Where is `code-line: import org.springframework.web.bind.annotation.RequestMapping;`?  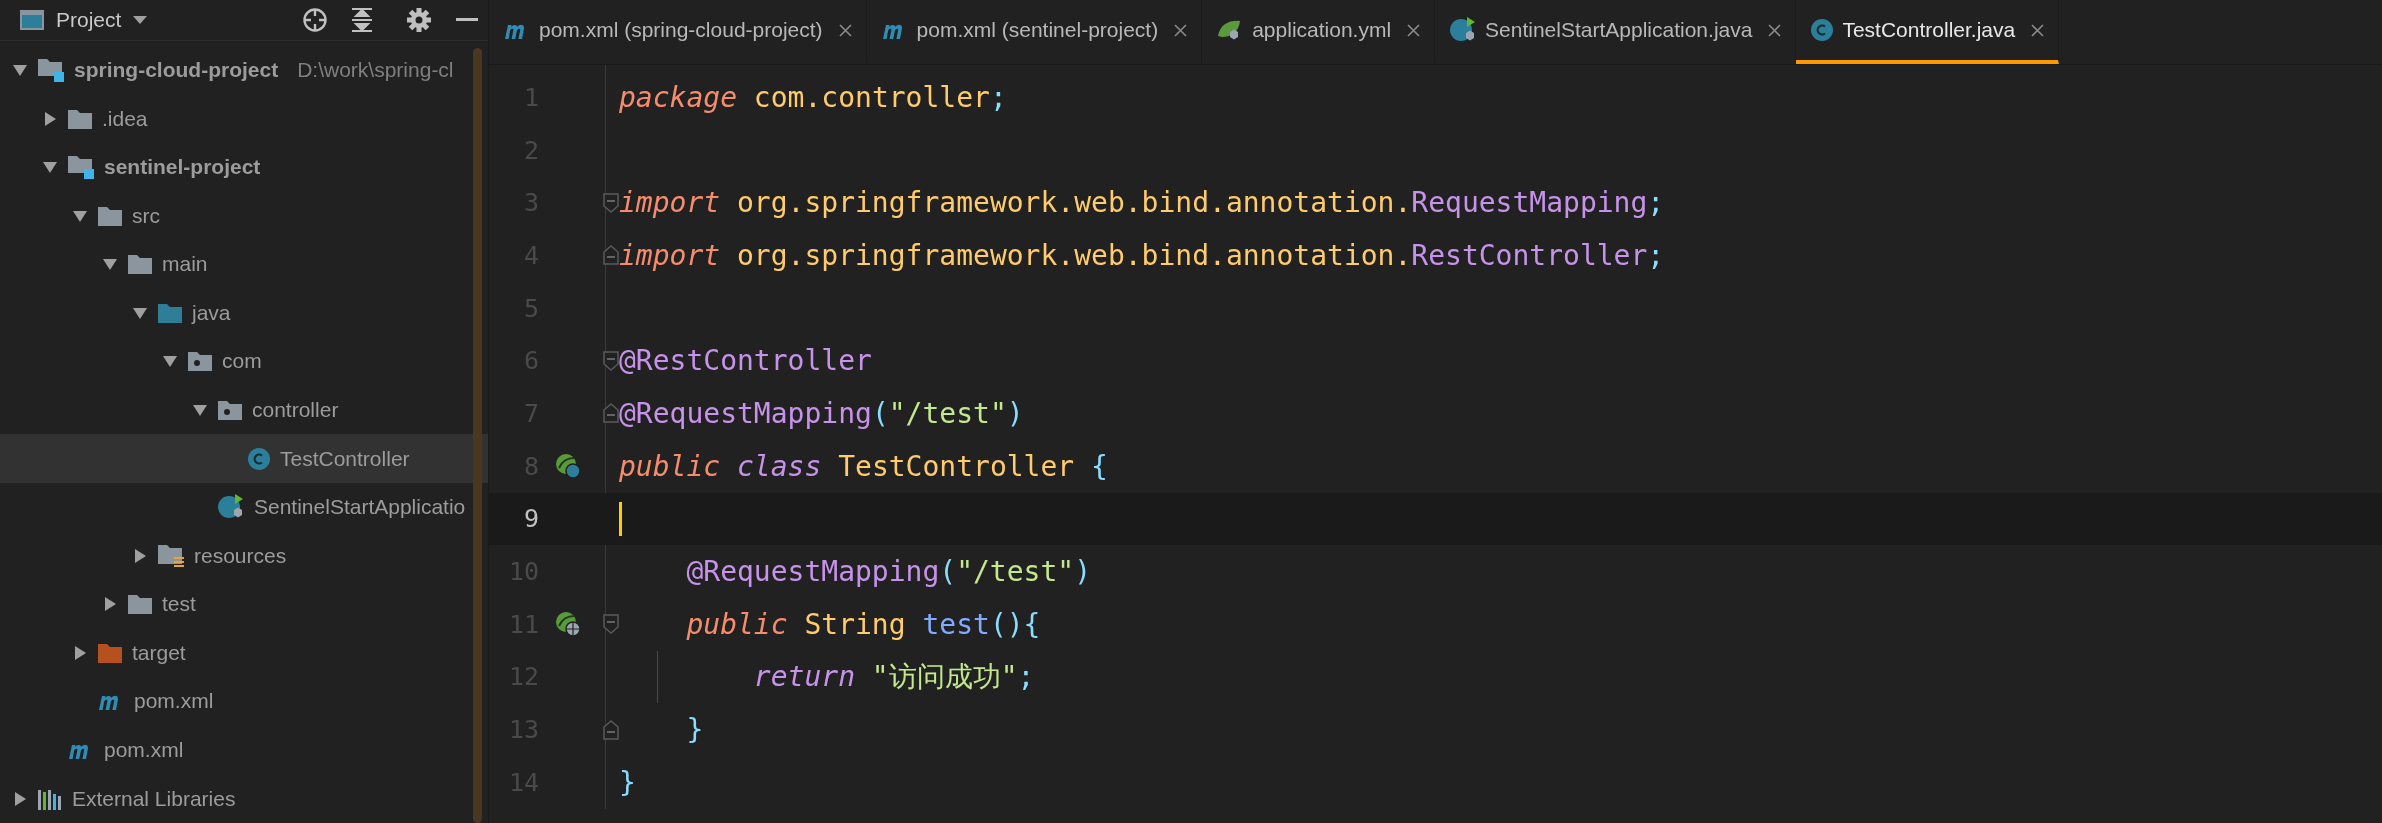
code-line: import org.springframework.web.bind.annotation.RequestMapping; is located at coordinates (1142, 203).